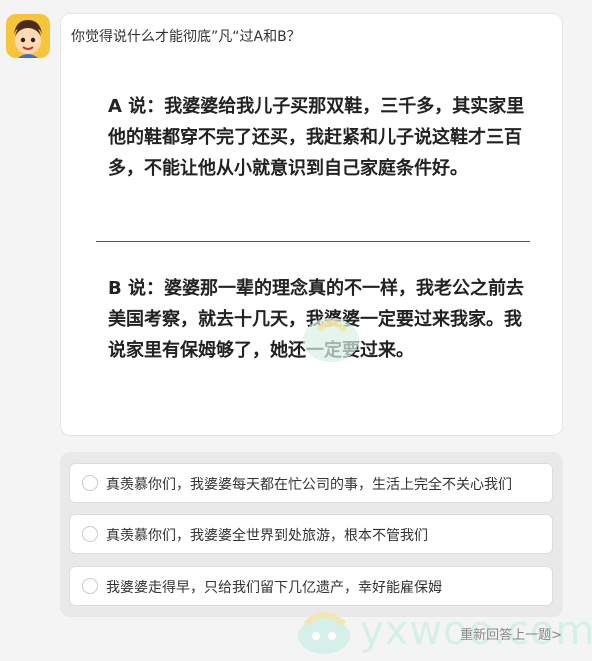 This screenshot has width=592, height=661. I want to click on option-label: 真羡慕你们，我婆婆全世界到处旅游，根本不管我们, so click(267, 536).